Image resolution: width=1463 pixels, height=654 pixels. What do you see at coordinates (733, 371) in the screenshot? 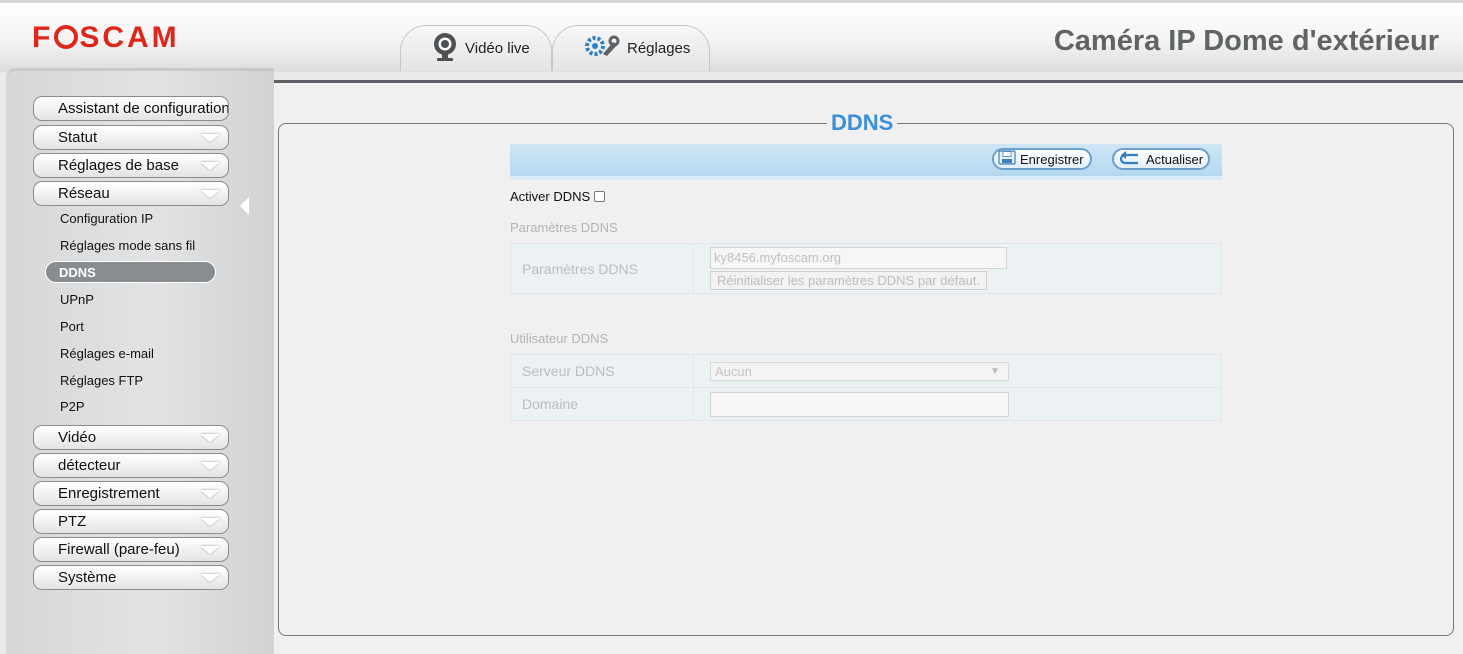
I see `ddns-server-selected: Aucun` at bounding box center [733, 371].